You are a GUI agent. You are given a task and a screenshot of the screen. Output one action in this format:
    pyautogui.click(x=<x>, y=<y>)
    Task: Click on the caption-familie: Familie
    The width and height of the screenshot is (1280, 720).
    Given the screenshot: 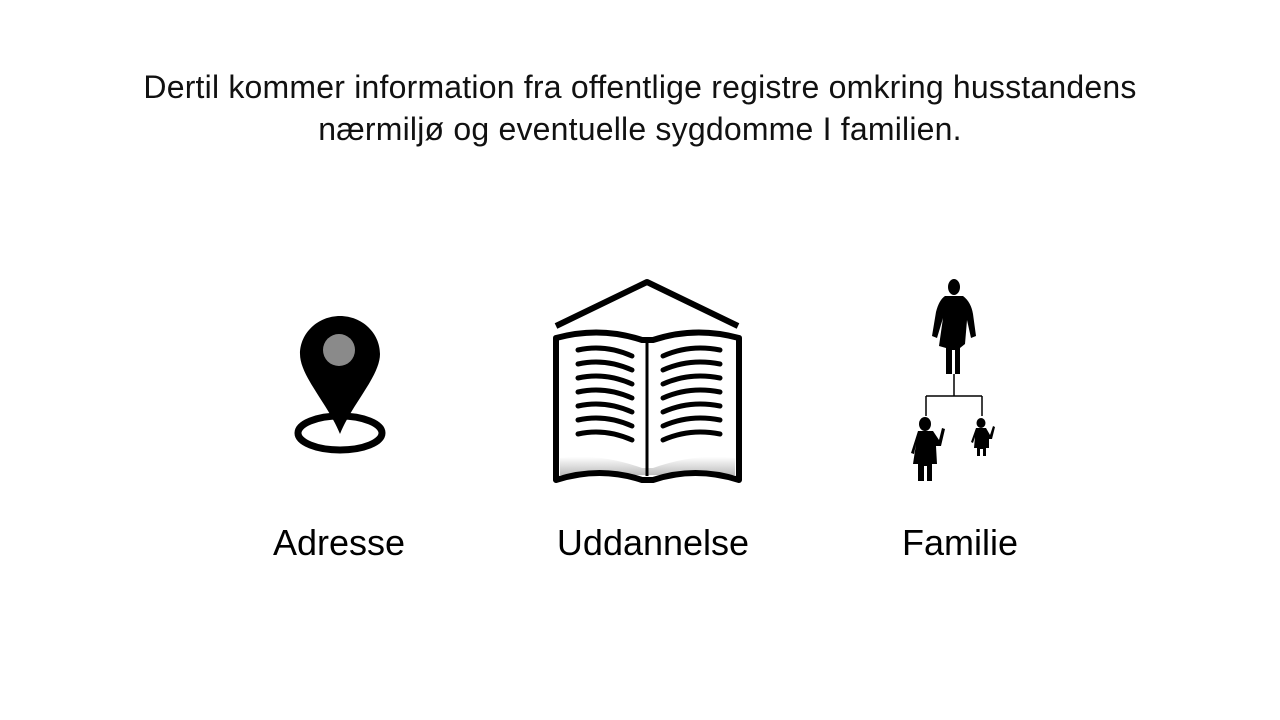 What is the action you would take?
    pyautogui.click(x=959, y=542)
    